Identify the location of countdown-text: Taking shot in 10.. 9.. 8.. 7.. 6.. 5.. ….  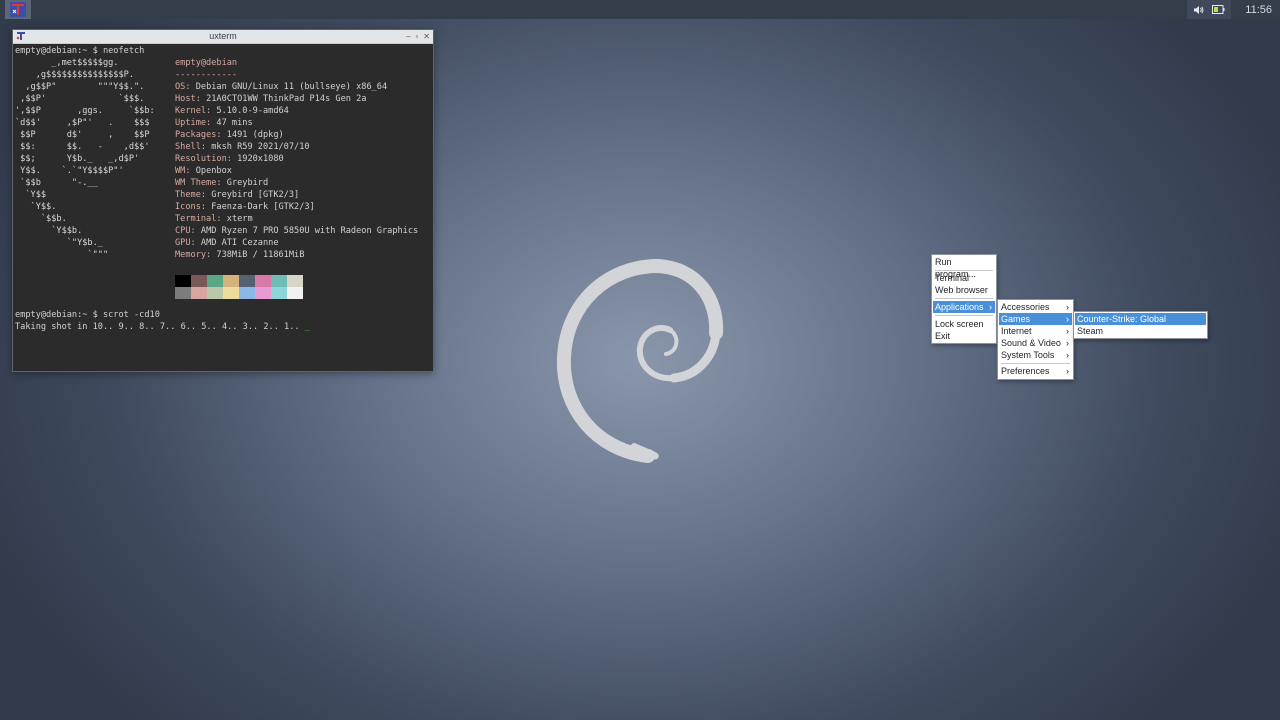
(160, 327).